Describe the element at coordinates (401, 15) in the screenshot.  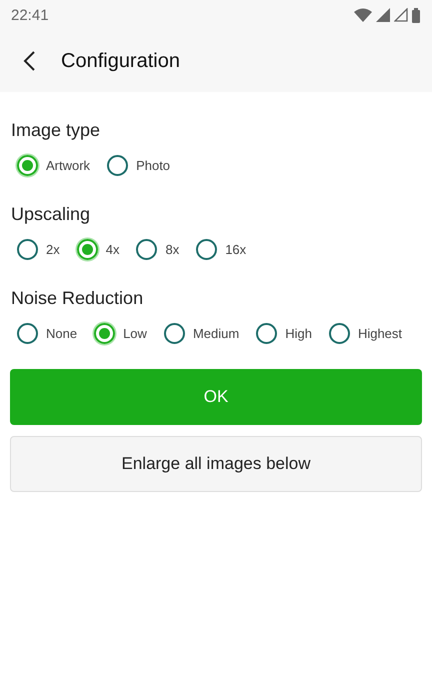
I see `signal-outline-icon` at that location.